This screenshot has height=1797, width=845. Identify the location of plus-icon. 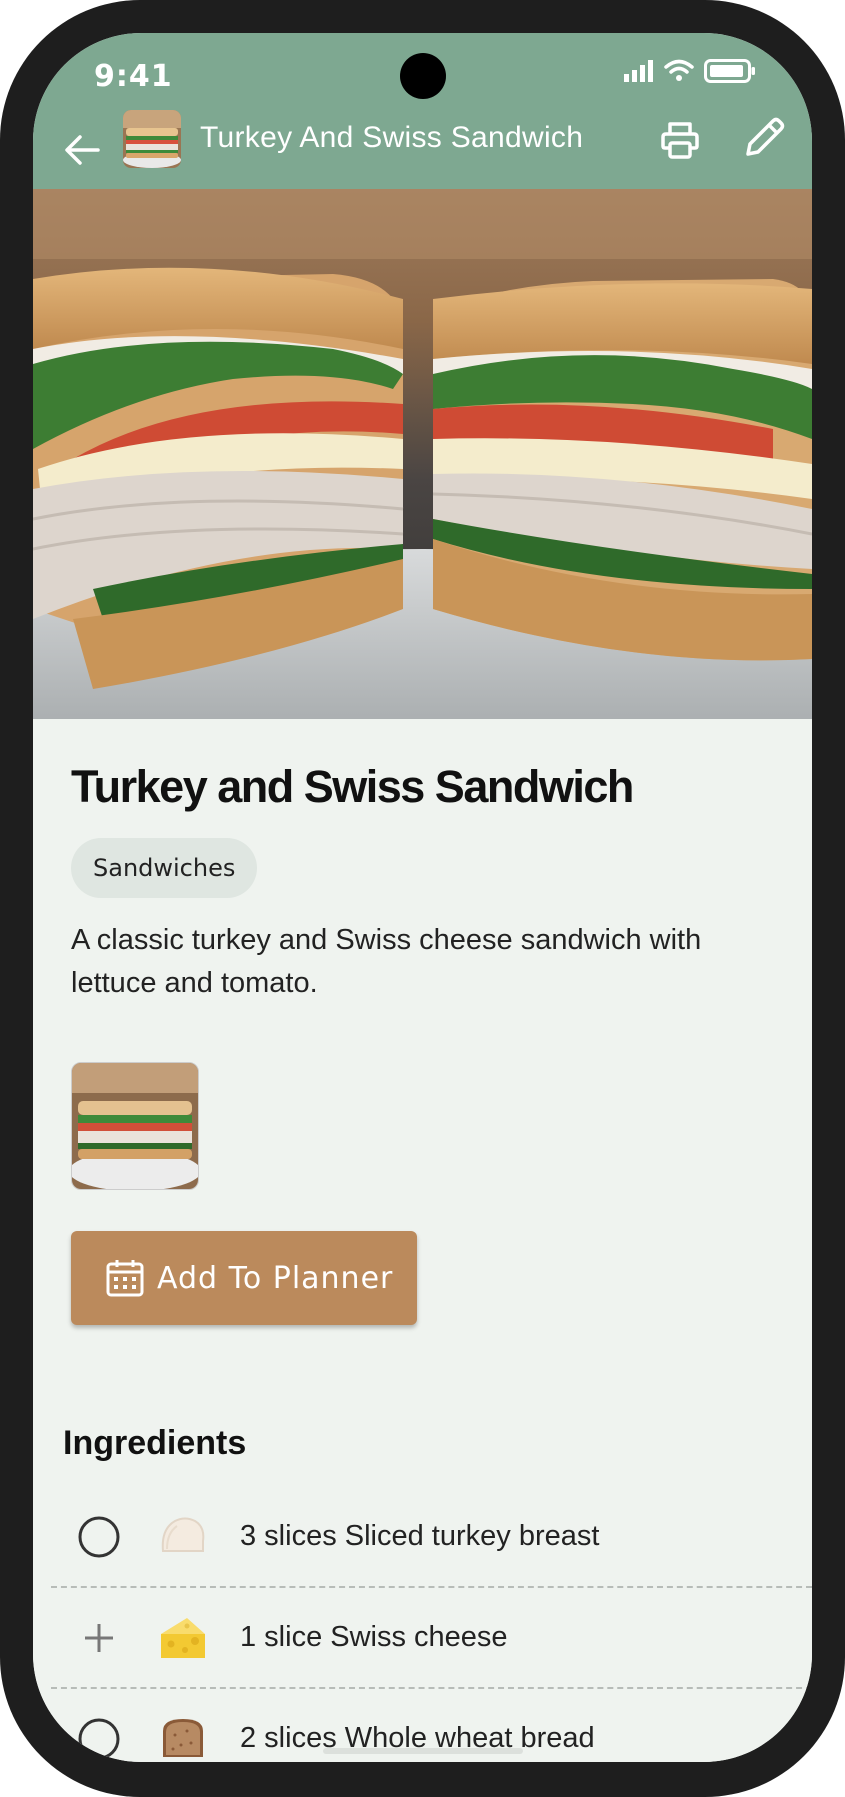
(99, 1637).